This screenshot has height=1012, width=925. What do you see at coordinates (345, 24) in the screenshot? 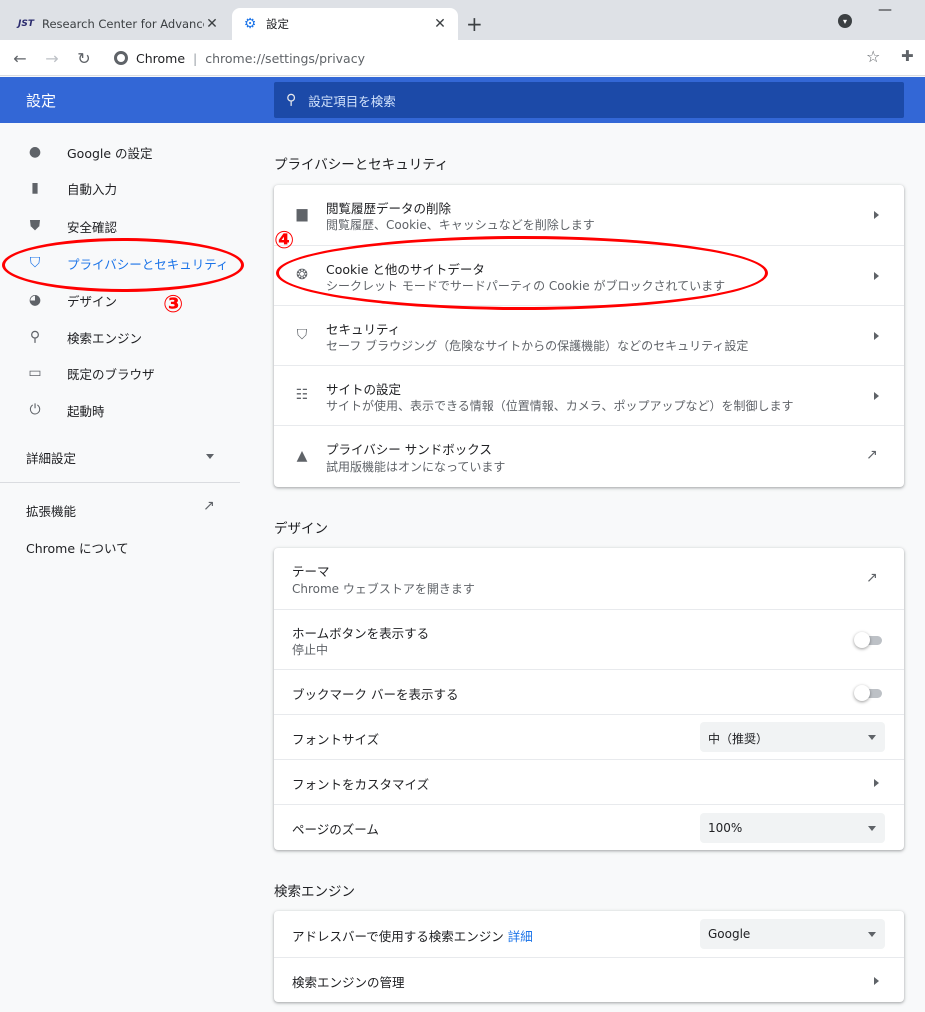
I see `tab-settings: ⚙ 設定 ✕` at bounding box center [345, 24].